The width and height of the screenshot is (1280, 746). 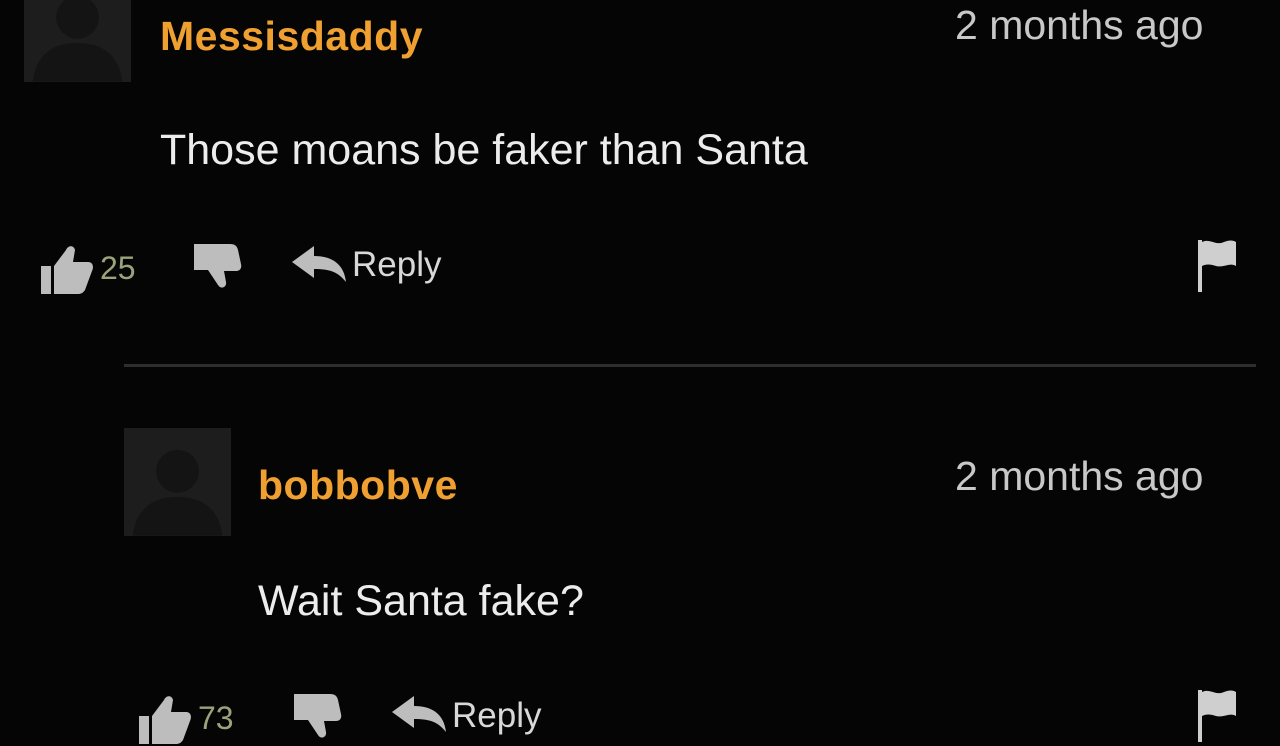 What do you see at coordinates (496, 716) in the screenshot?
I see `reply-label: Reply` at bounding box center [496, 716].